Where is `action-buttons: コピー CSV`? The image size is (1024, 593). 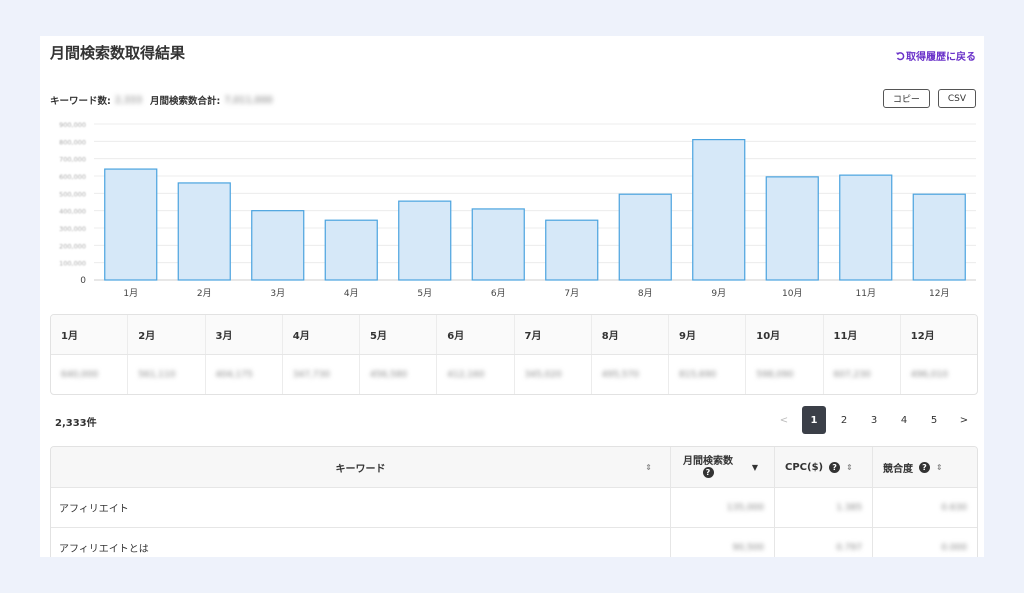
action-buttons: コピー CSV is located at coordinates (929, 98).